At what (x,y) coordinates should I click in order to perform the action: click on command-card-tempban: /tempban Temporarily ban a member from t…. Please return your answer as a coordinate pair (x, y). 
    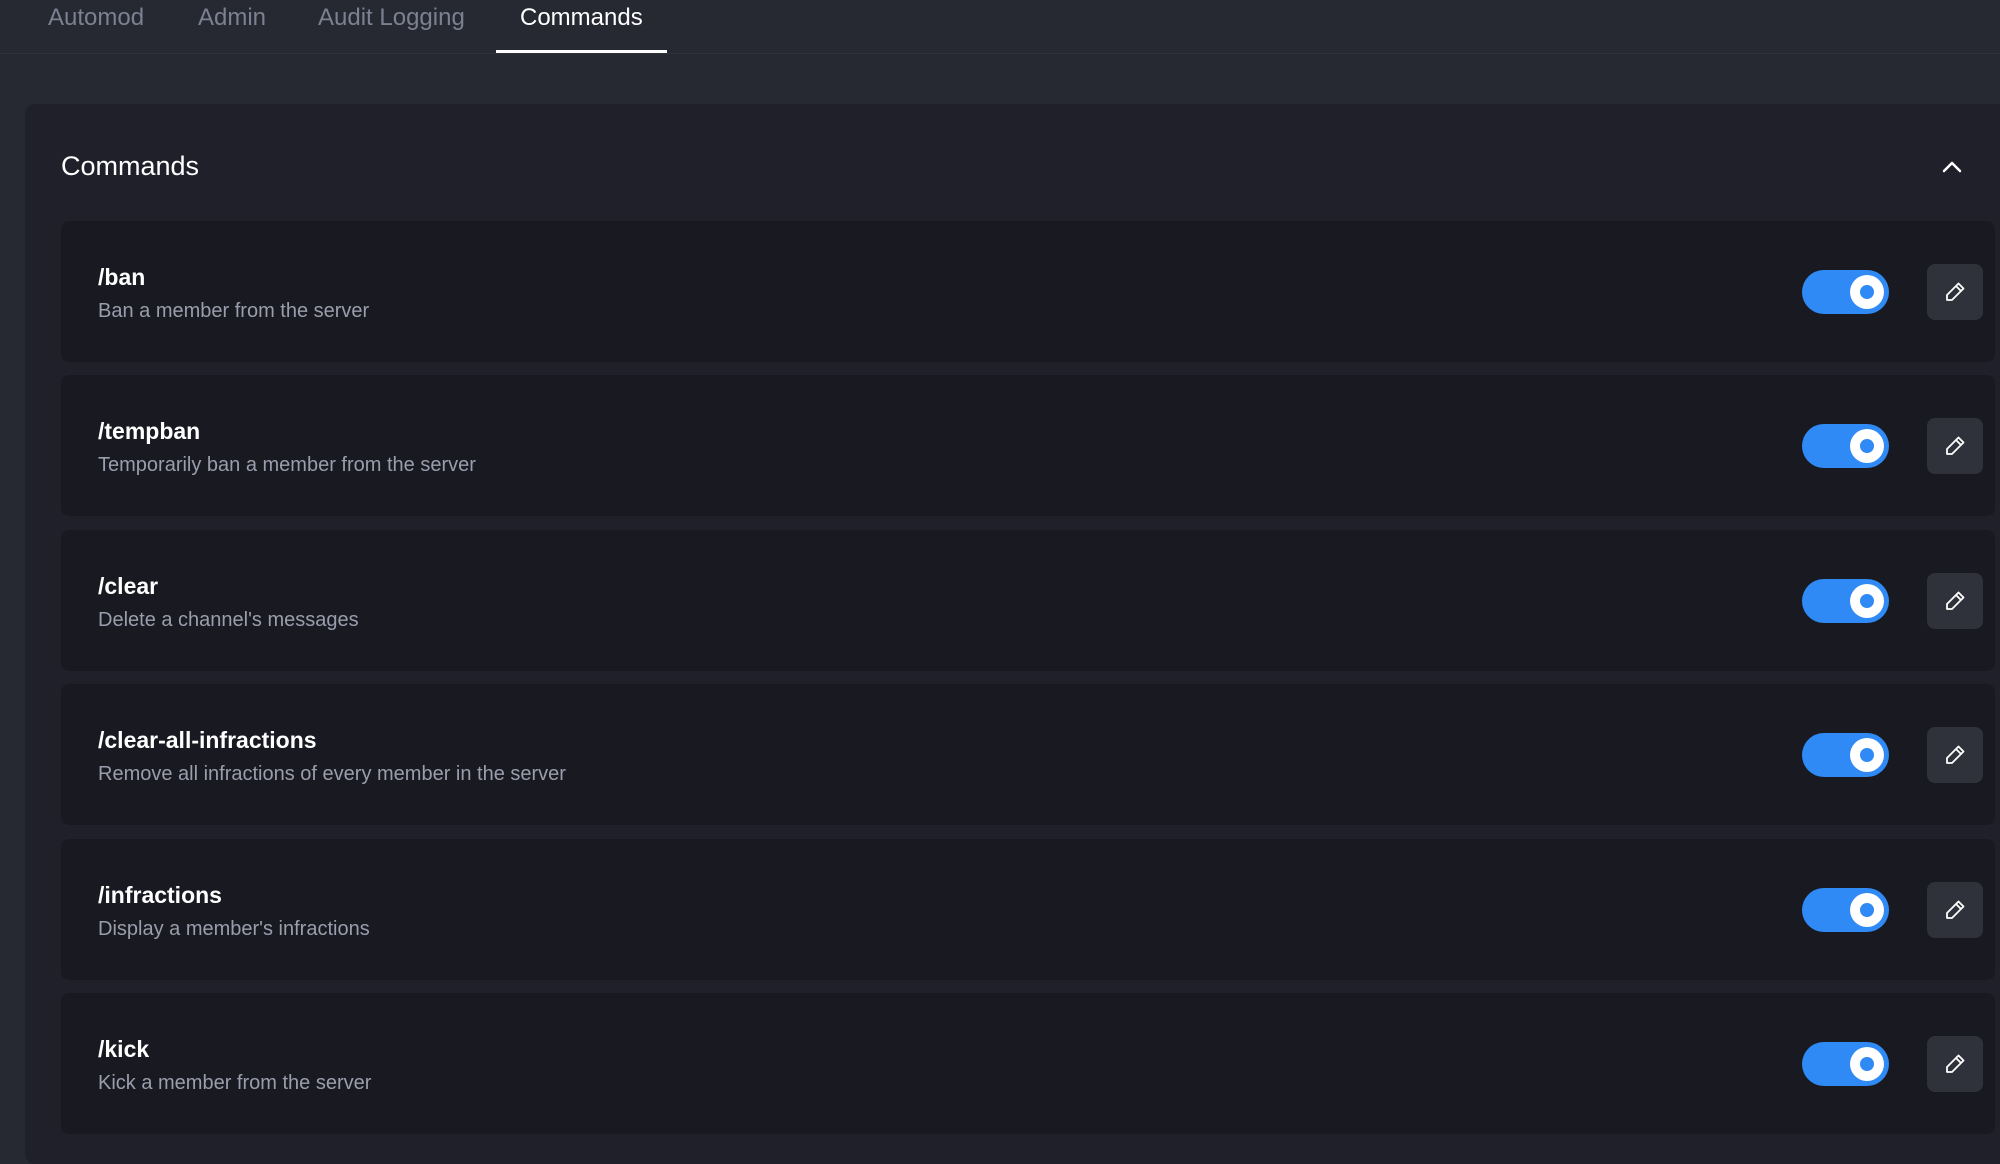
    Looking at the image, I should click on (1028, 445).